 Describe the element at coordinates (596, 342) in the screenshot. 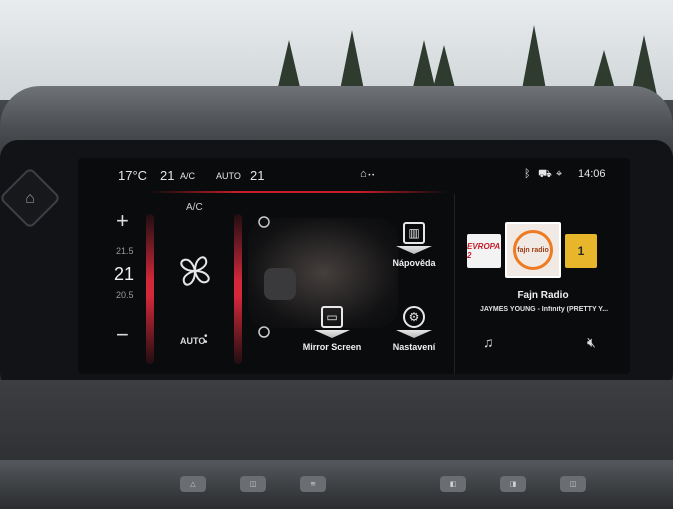

I see `mute-icon: 🔇︎` at that location.